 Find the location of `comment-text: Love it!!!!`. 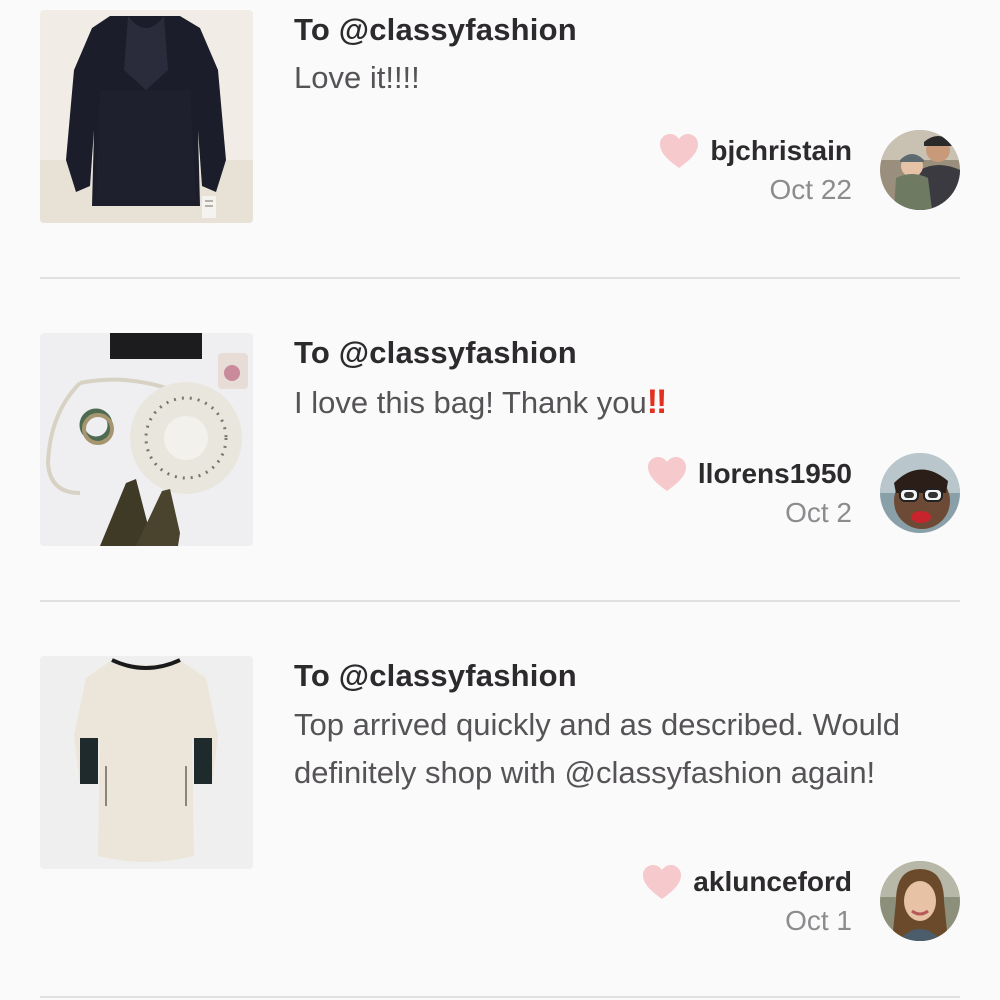

comment-text: Love it!!!! is located at coordinates (357, 77).